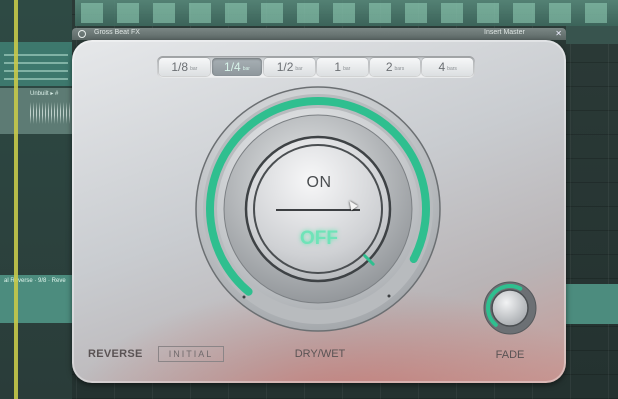 The height and width of the screenshot is (399, 618). Describe the element at coordinates (319, 183) in the screenshot. I see `switch-on-label: ON` at that location.